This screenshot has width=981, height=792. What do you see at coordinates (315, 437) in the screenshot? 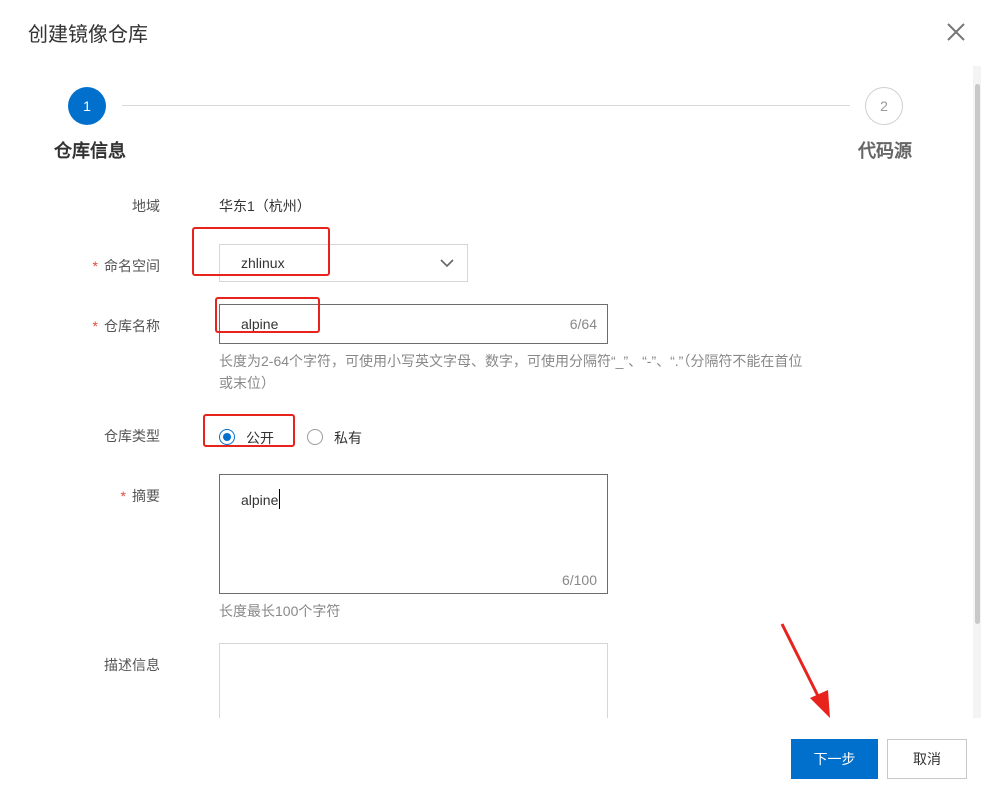
I see `radio-private` at bounding box center [315, 437].